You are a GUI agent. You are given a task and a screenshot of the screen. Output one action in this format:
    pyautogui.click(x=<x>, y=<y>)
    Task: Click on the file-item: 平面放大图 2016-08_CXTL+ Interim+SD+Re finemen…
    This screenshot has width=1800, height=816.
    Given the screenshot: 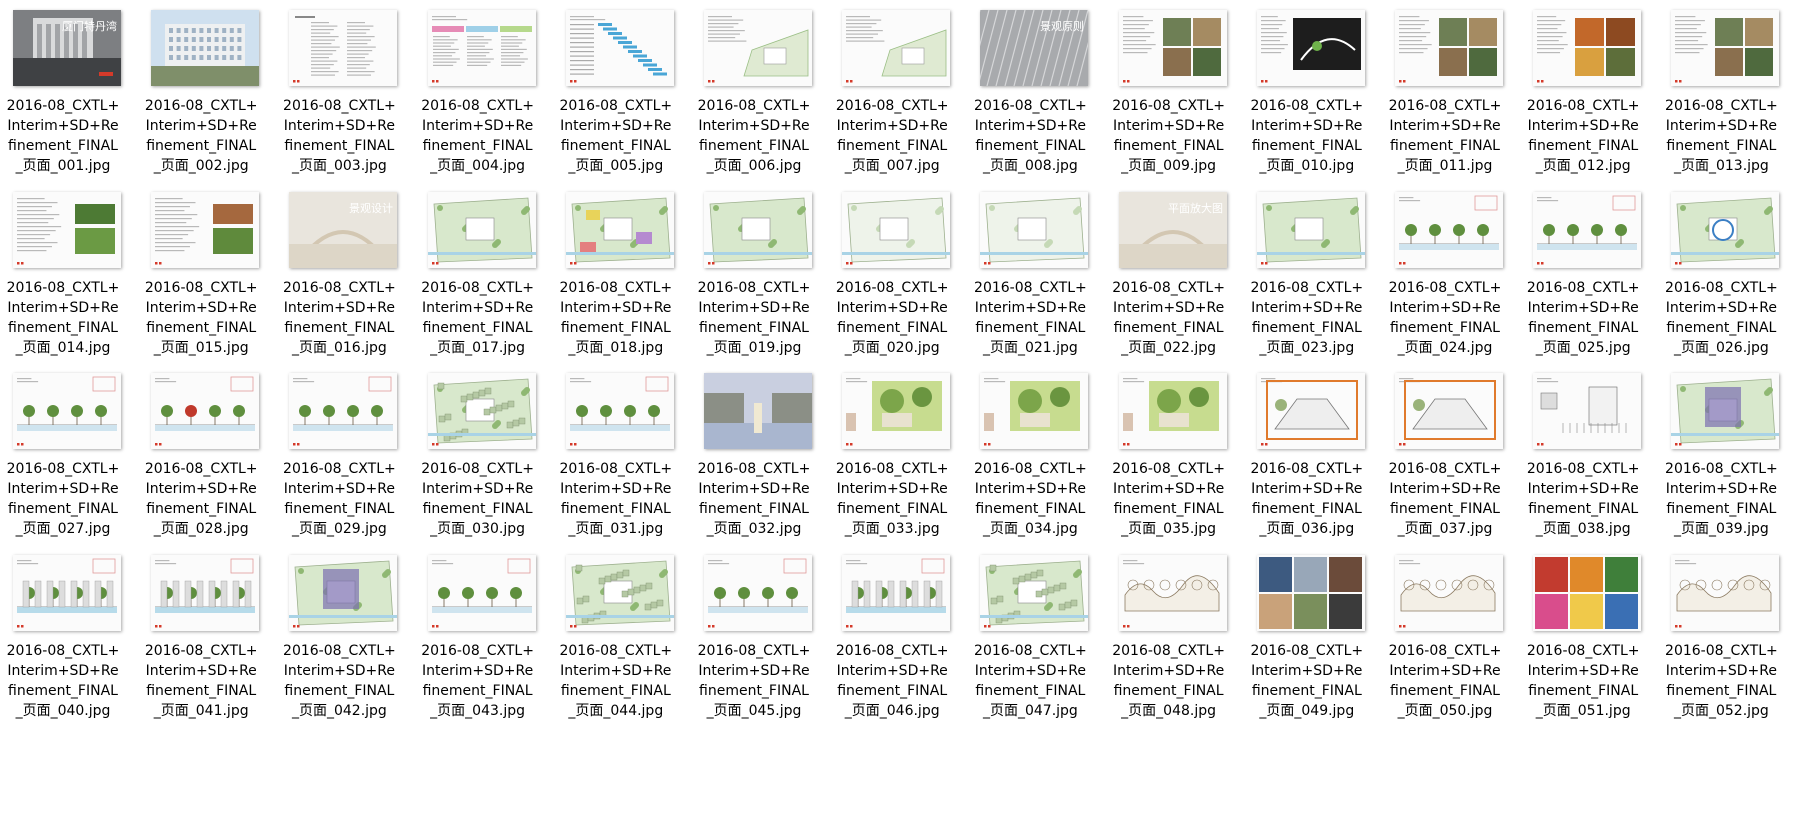 What is the action you would take?
    pyautogui.click(x=1169, y=282)
    